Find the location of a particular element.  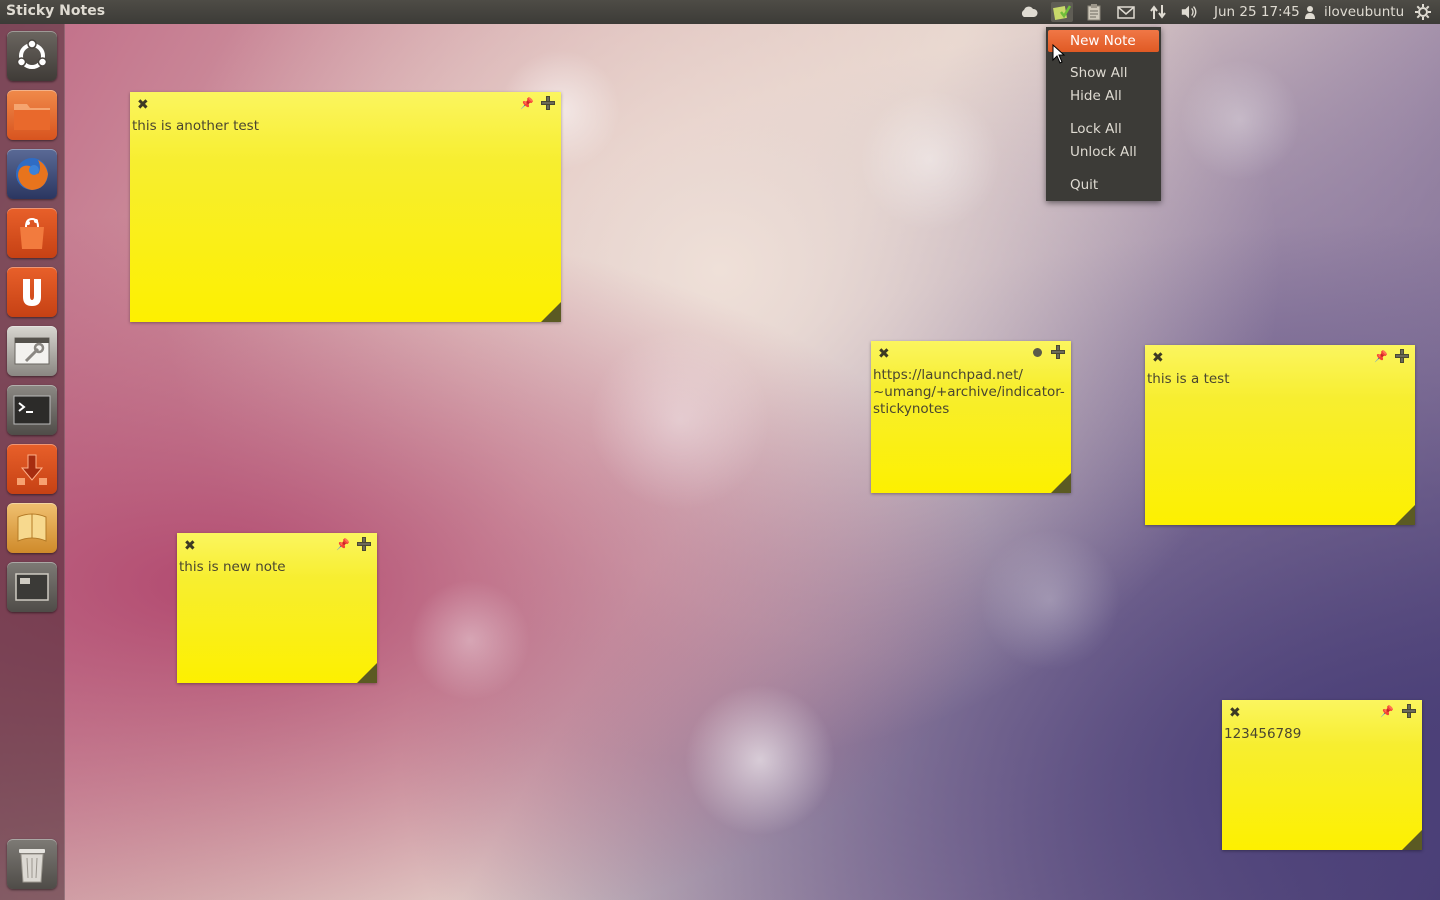

sticky-note: ✖ 📌 123456789 is located at coordinates (1322, 775).